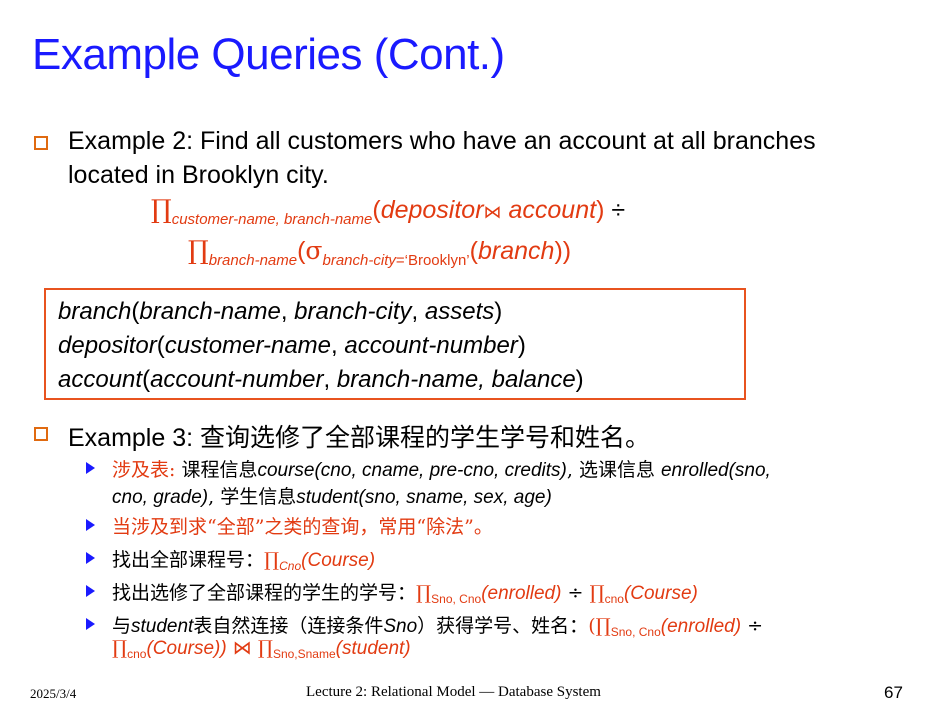  Describe the element at coordinates (244, 561) in the screenshot. I see `sub-item-all-courses: 找出全部课程号：∏Cno(Course)` at that location.